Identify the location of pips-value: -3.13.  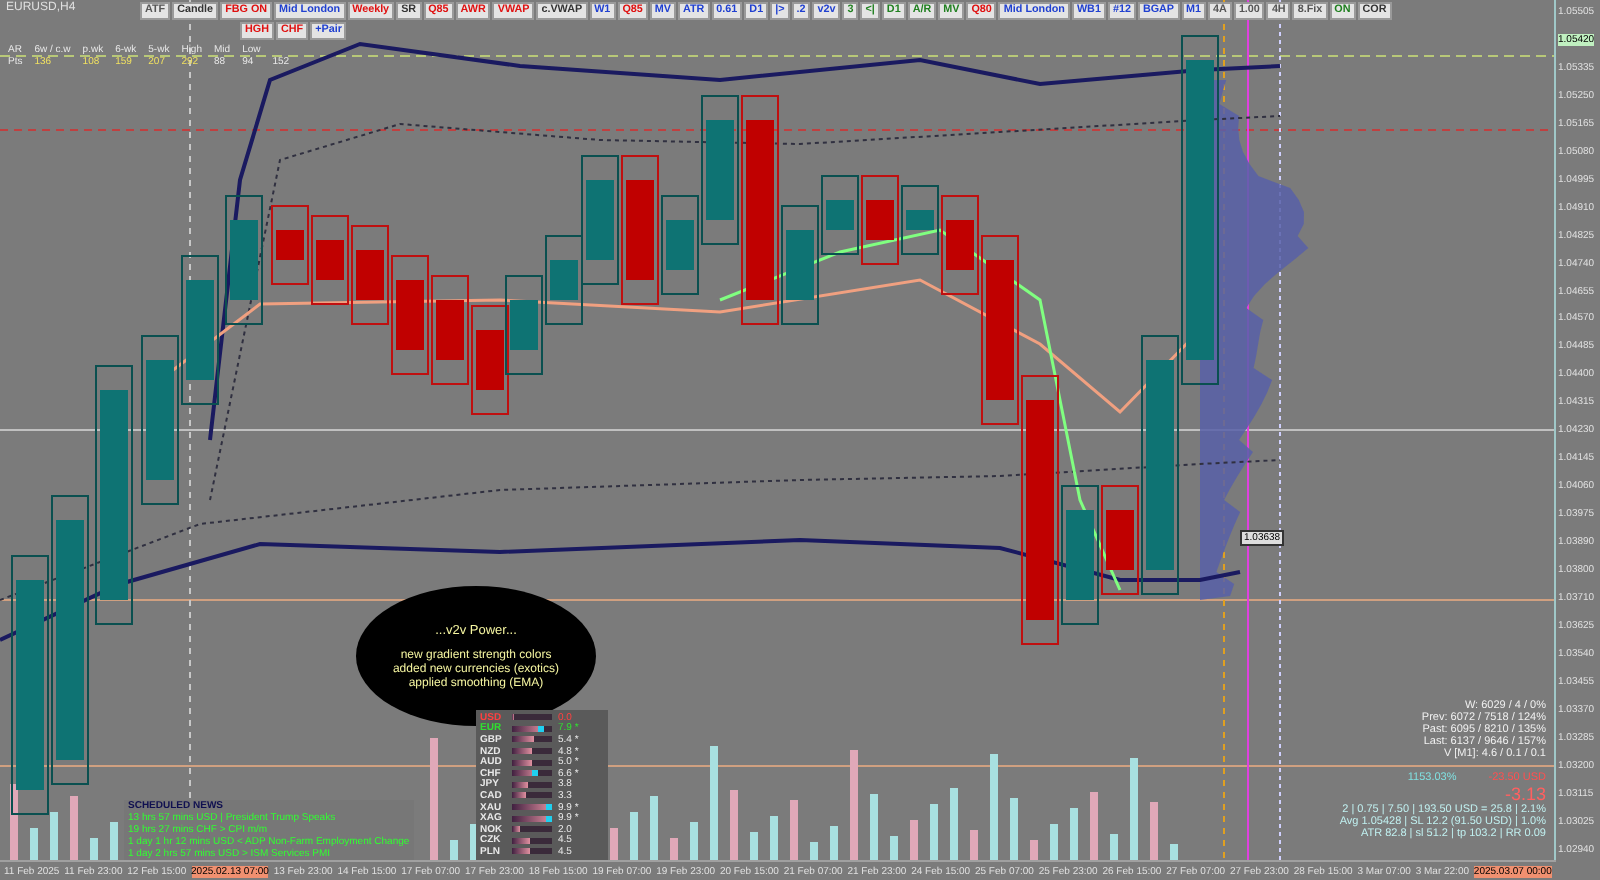
(1525, 794).